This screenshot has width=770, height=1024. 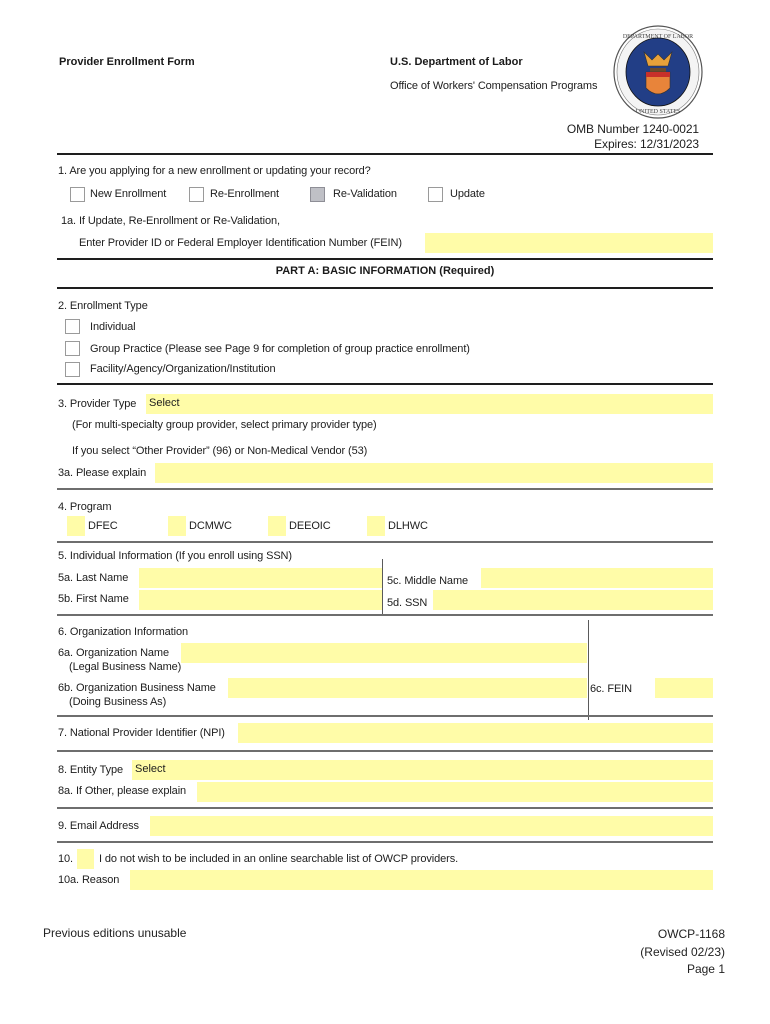 What do you see at coordinates (658, 112) in the screenshot?
I see `svg-text: UNITED STATES` at bounding box center [658, 112].